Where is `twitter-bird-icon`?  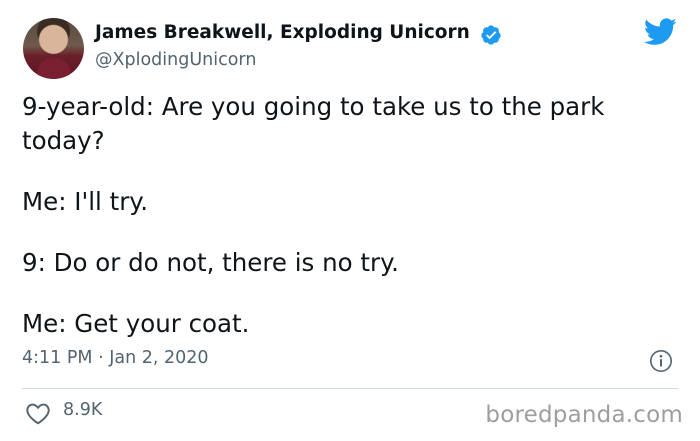 twitter-bird-icon is located at coordinates (660, 32).